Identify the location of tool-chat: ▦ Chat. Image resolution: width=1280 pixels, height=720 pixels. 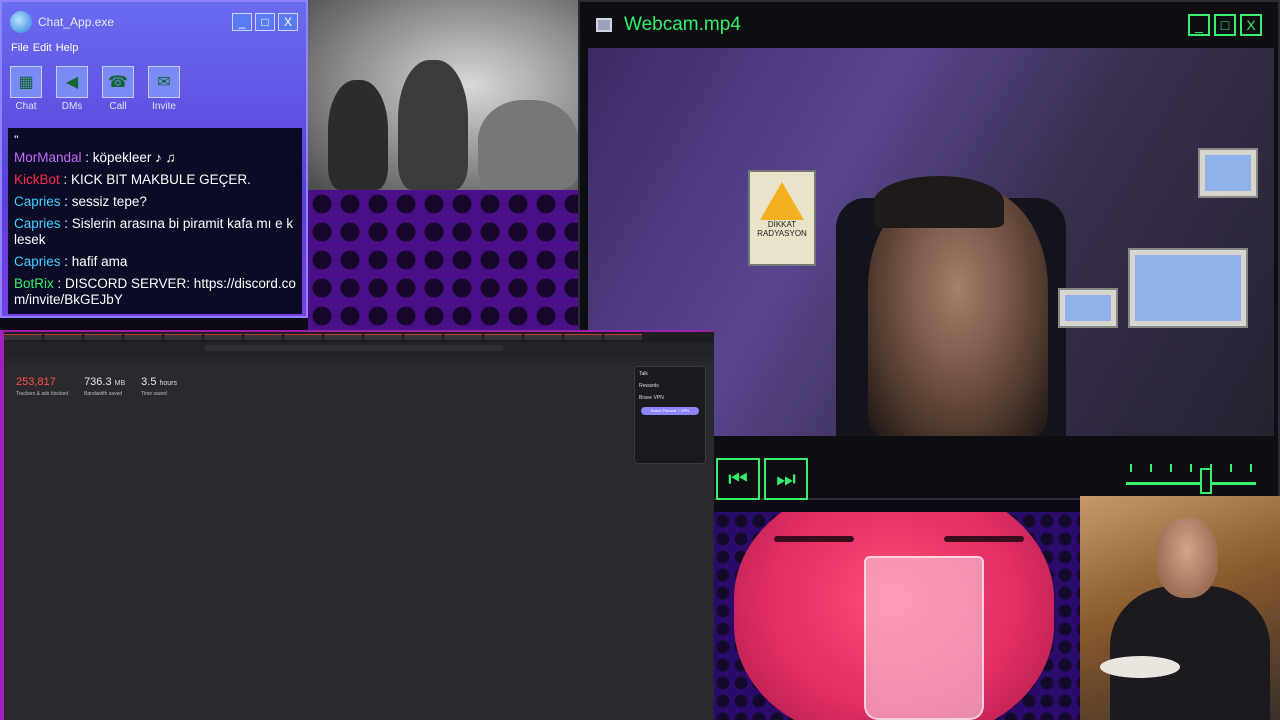
(26, 90).